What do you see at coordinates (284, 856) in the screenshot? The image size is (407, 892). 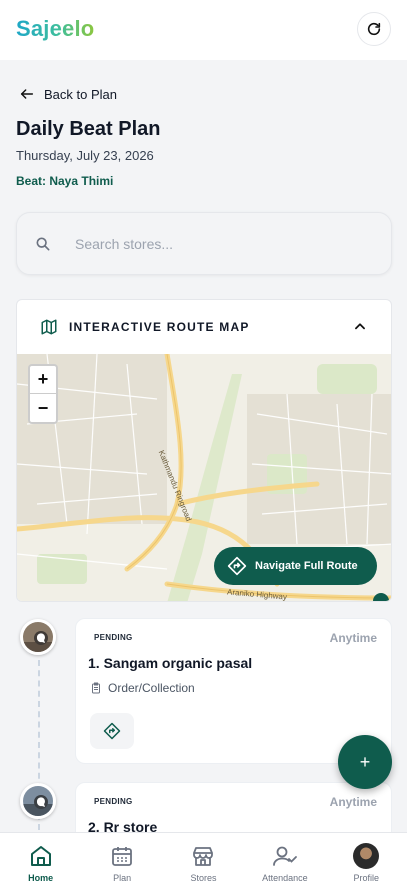 I see `user-check-icon` at bounding box center [284, 856].